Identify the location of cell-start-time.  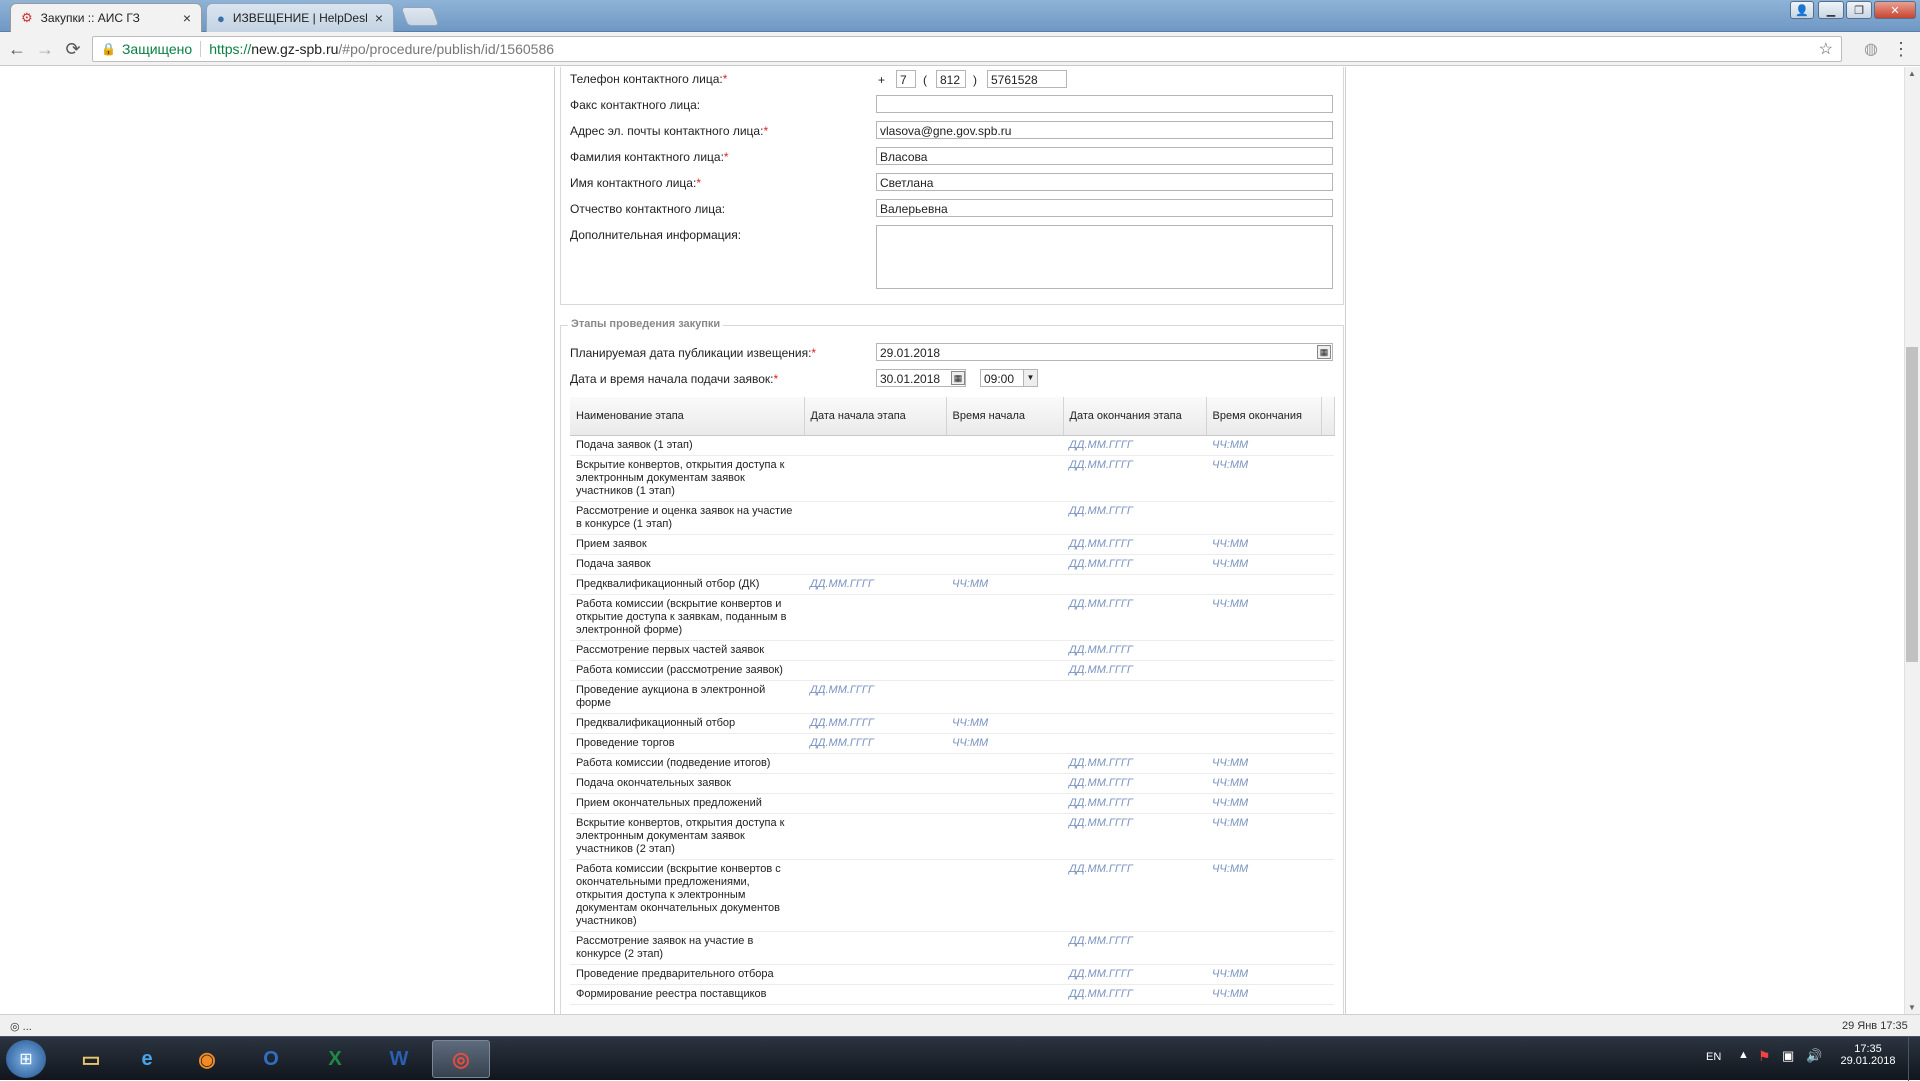
(1004, 518).